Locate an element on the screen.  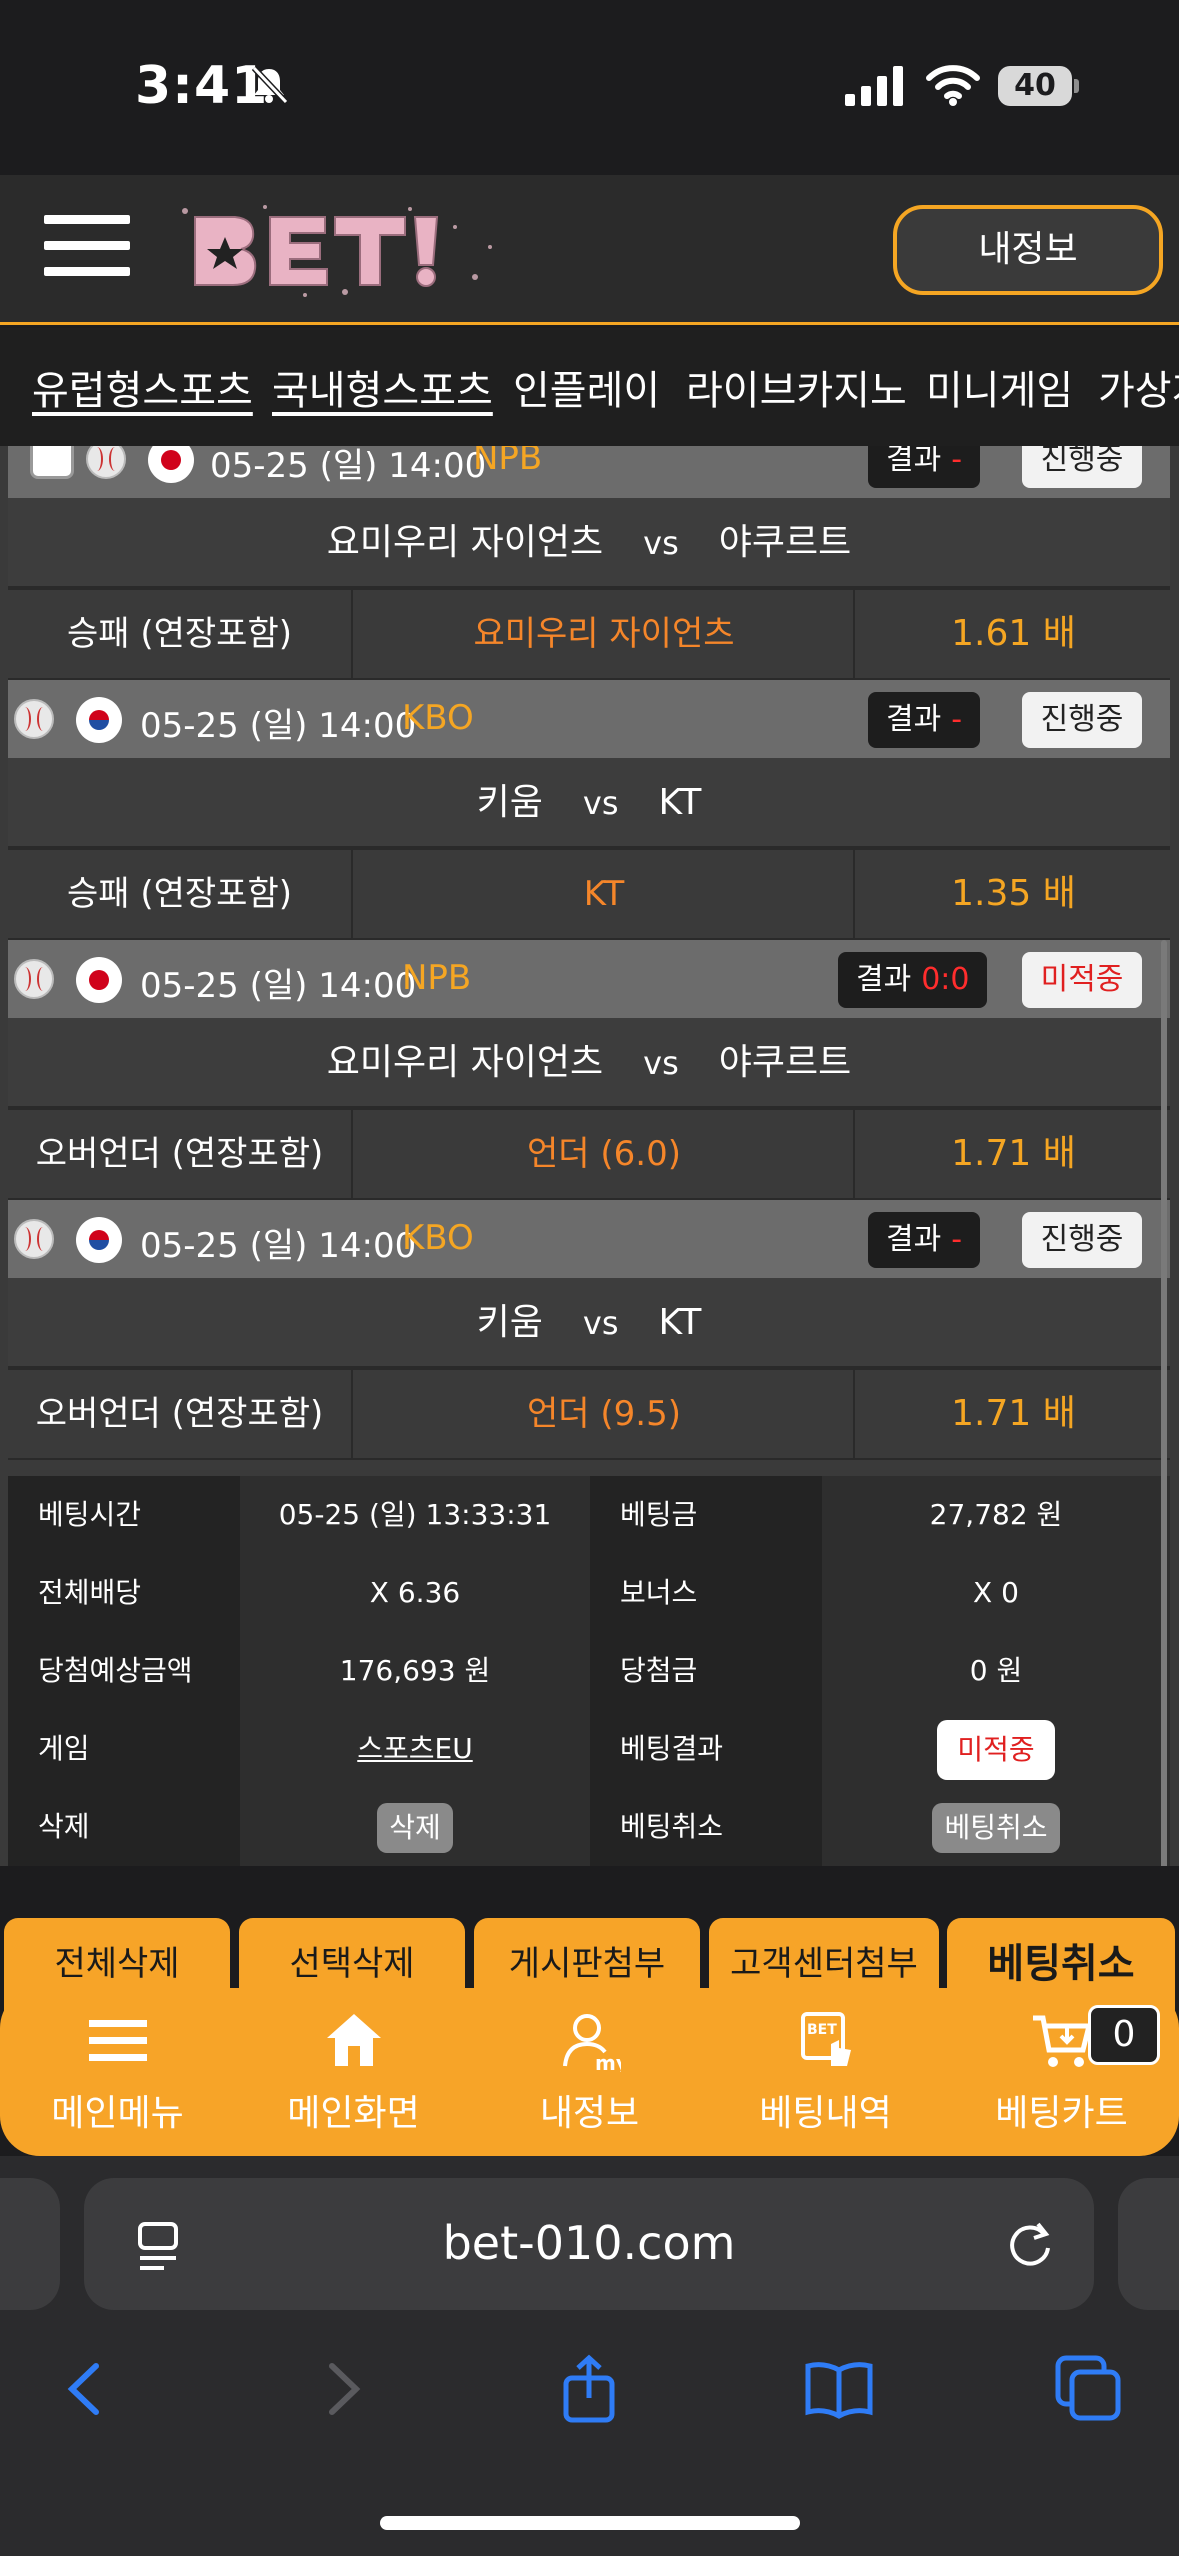
cancel-cell: 베팅취소 is located at coordinates (996, 1827).